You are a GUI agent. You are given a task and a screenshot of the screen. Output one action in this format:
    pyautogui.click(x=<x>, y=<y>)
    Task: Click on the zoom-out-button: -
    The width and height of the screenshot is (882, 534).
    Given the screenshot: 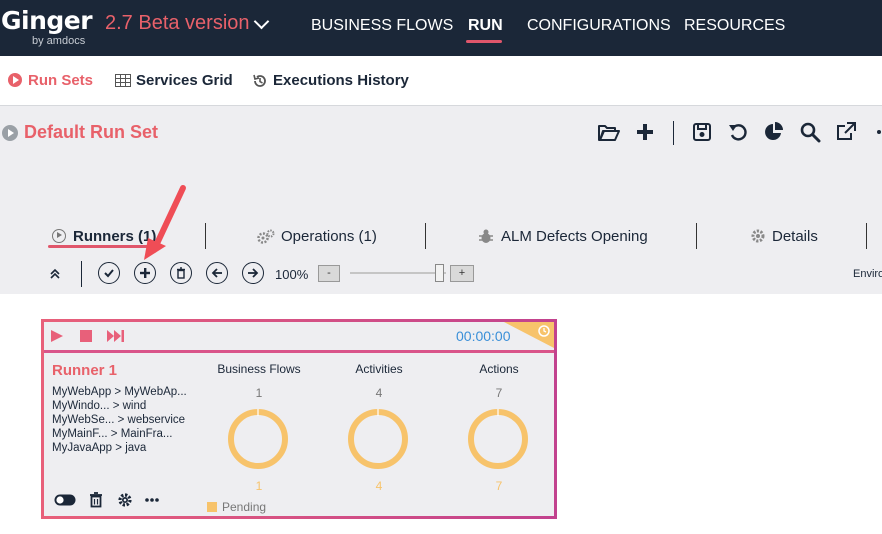 What is the action you would take?
    pyautogui.click(x=329, y=273)
    